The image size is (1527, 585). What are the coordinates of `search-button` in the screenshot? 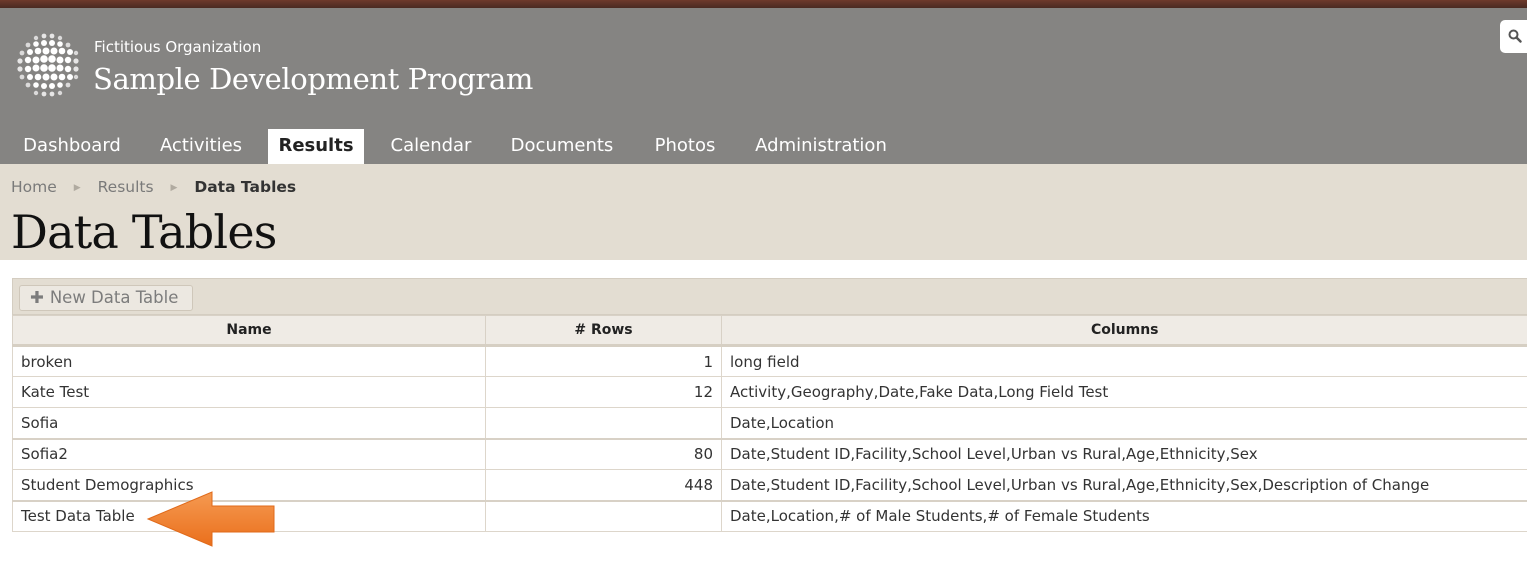 It's located at (1513, 36).